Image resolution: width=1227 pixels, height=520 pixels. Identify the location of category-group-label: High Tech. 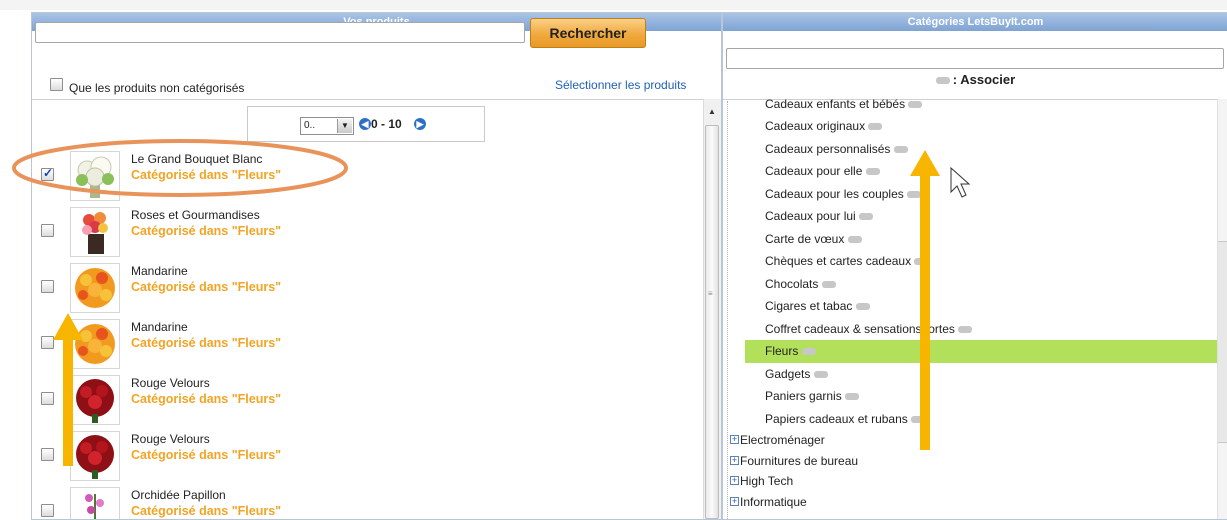
(767, 481).